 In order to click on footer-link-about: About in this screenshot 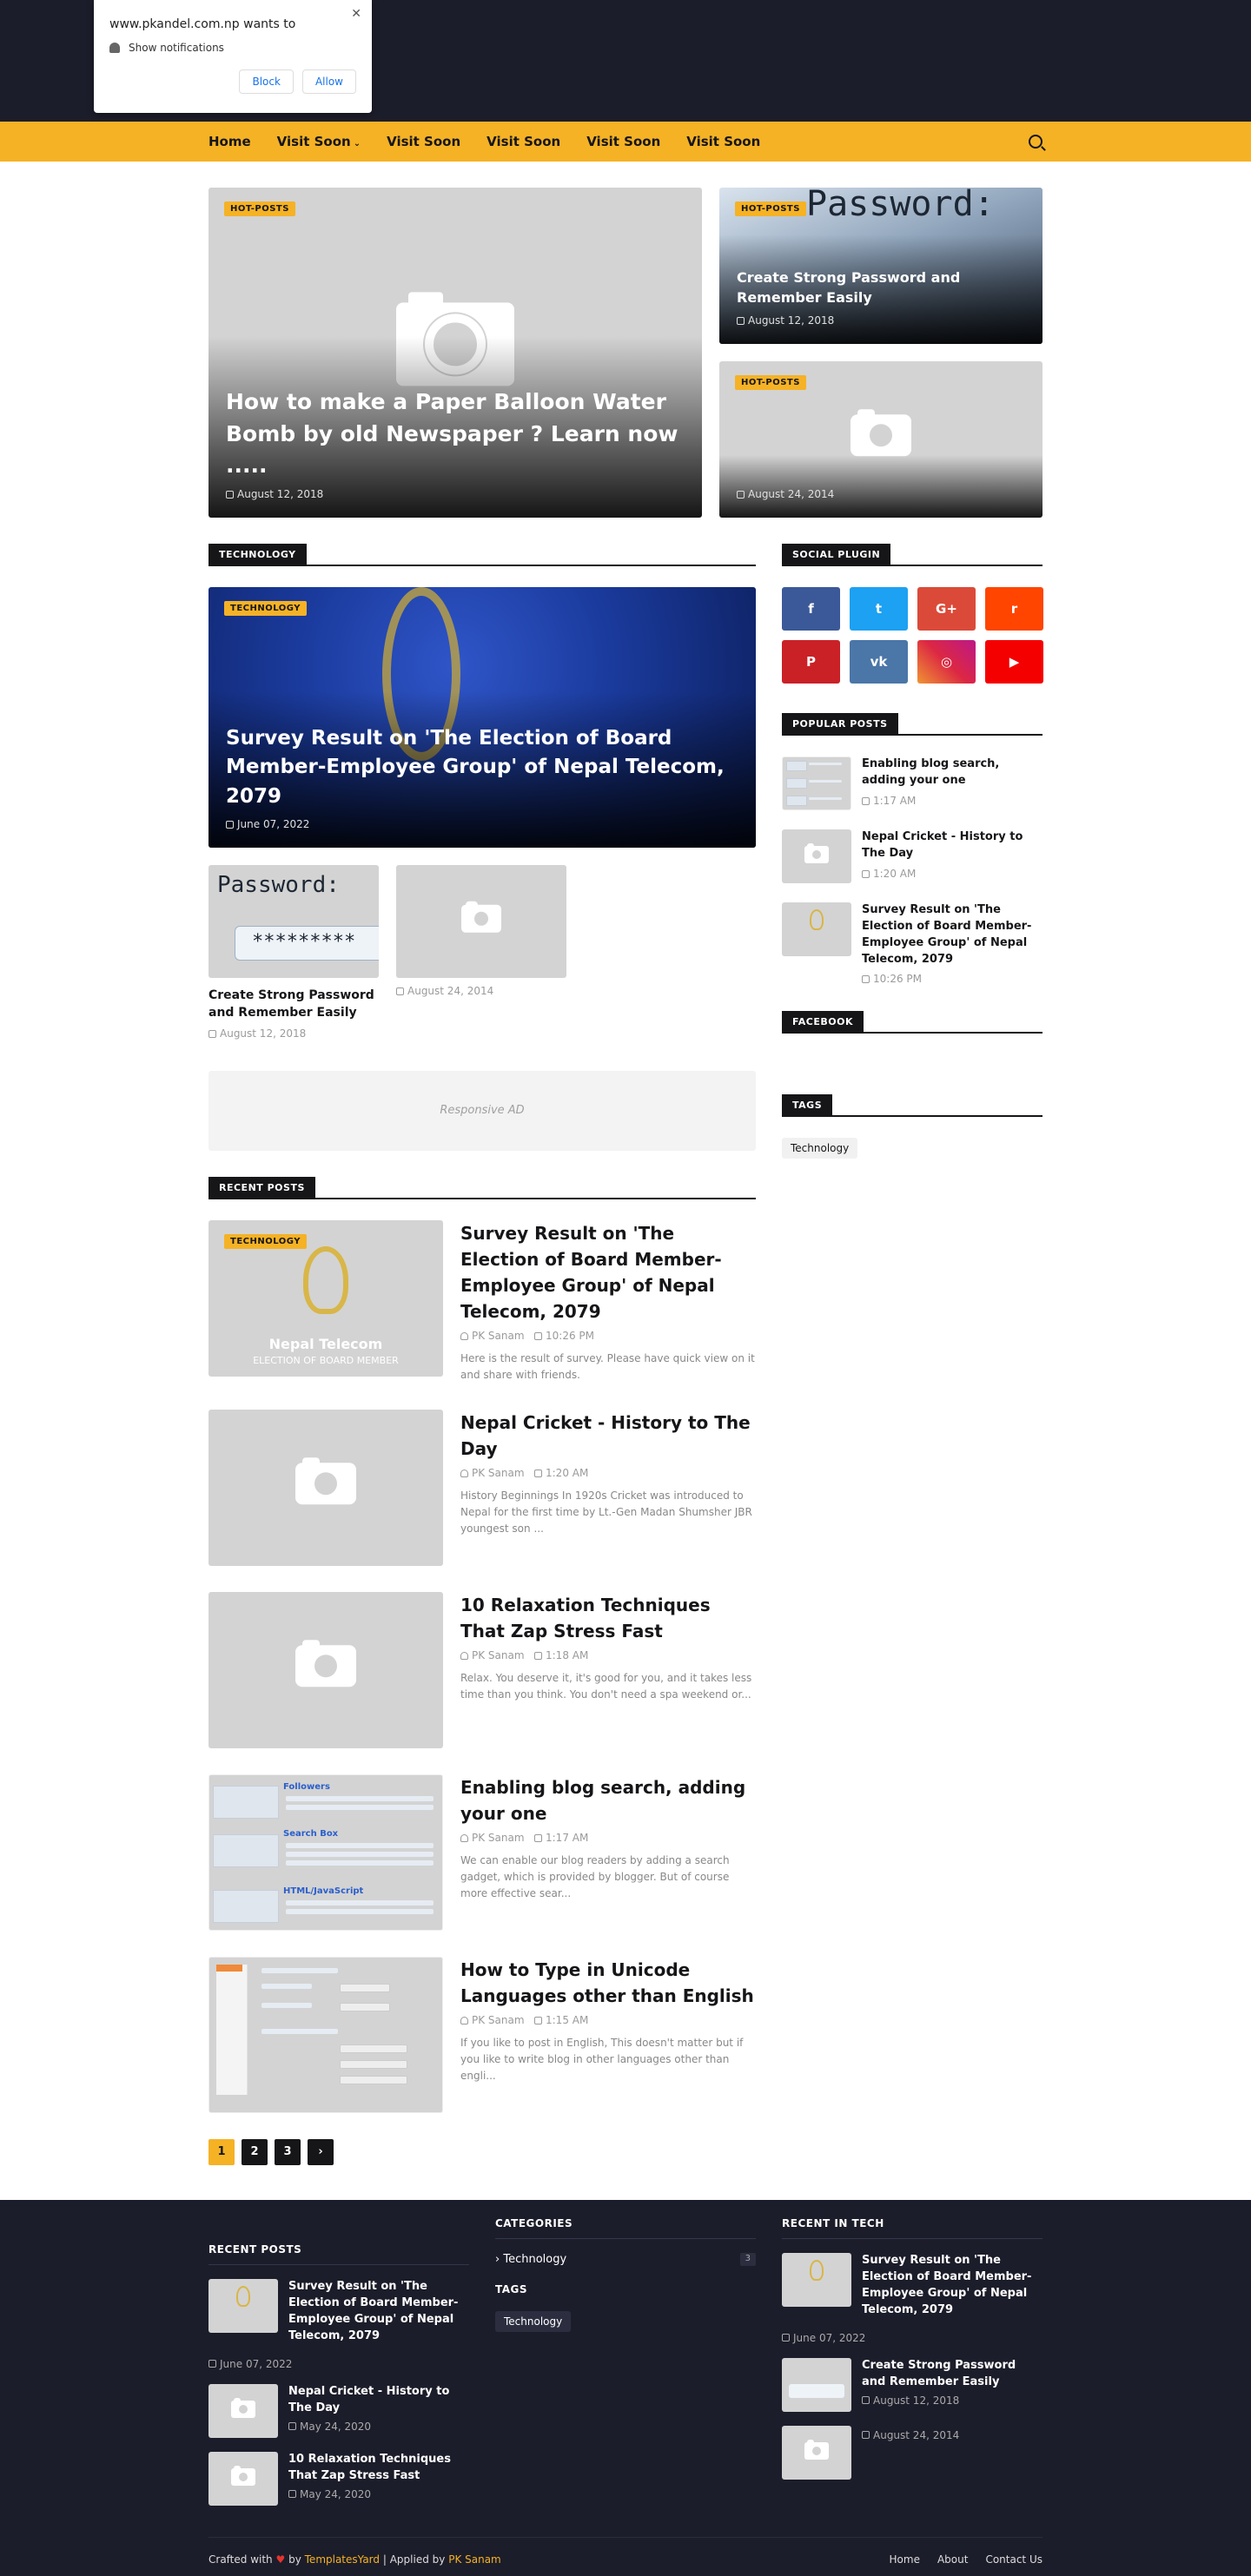, I will do `click(952, 2560)`.